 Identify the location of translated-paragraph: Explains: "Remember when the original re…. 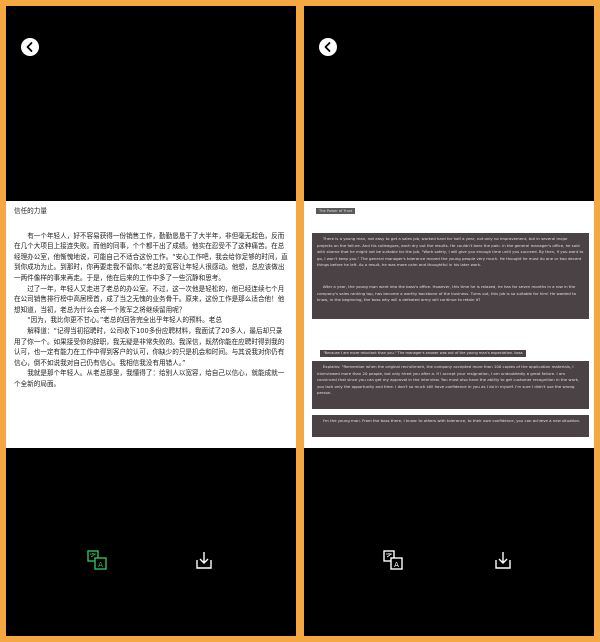
(450, 385).